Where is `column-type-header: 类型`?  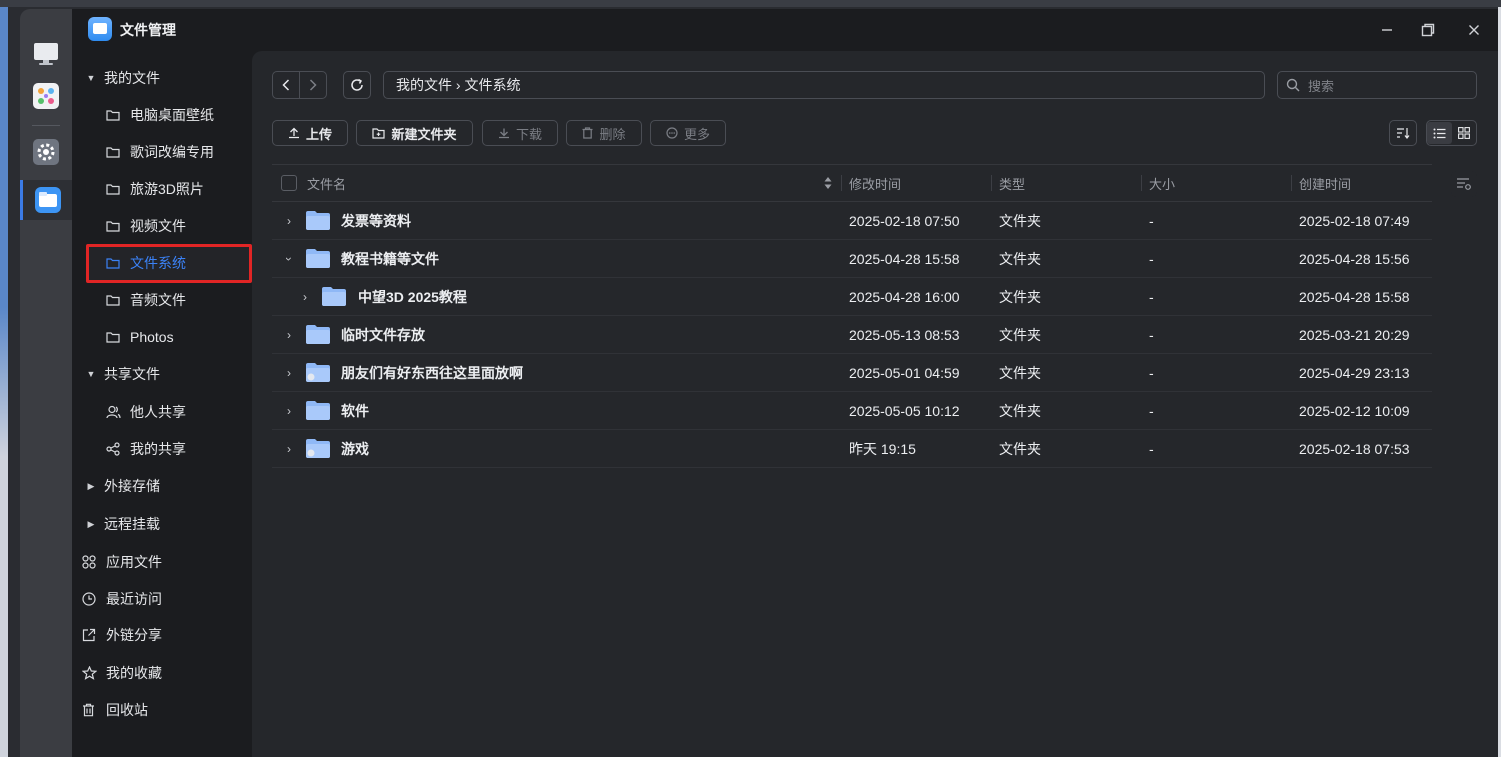
column-type-header: 类型 is located at coordinates (1007, 183).